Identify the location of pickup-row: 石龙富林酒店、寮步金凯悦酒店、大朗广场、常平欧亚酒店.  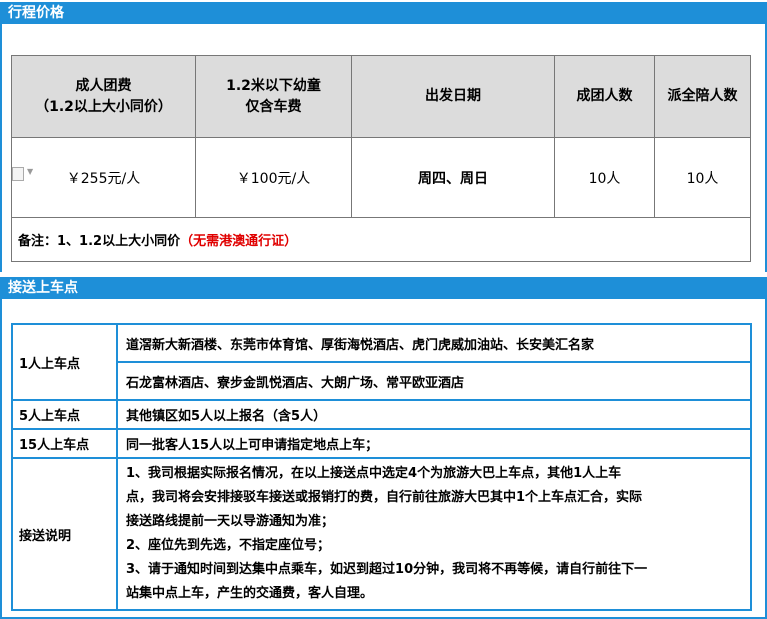
(382, 381).